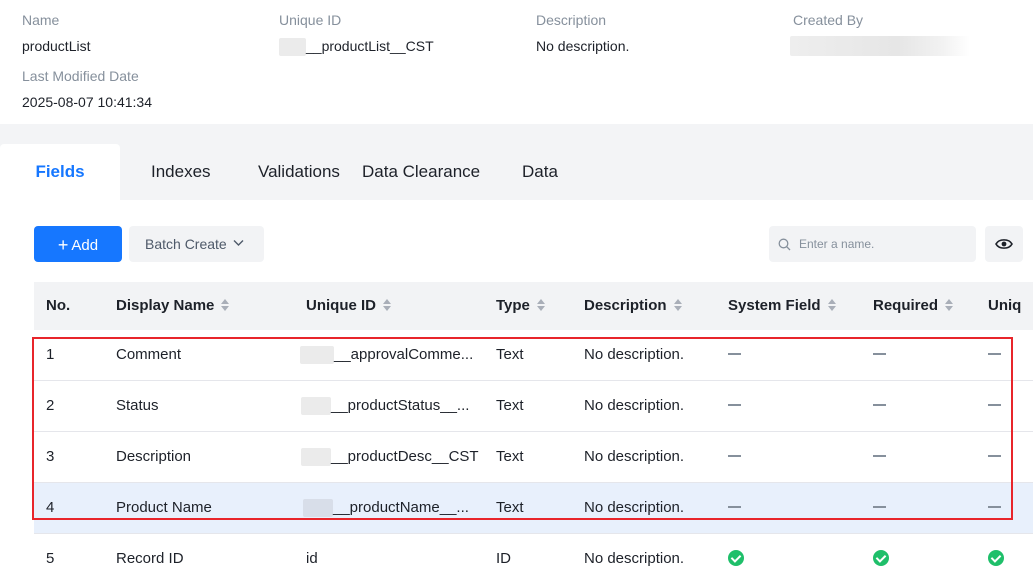  What do you see at coordinates (996, 558) in the screenshot?
I see `unique-check-icon` at bounding box center [996, 558].